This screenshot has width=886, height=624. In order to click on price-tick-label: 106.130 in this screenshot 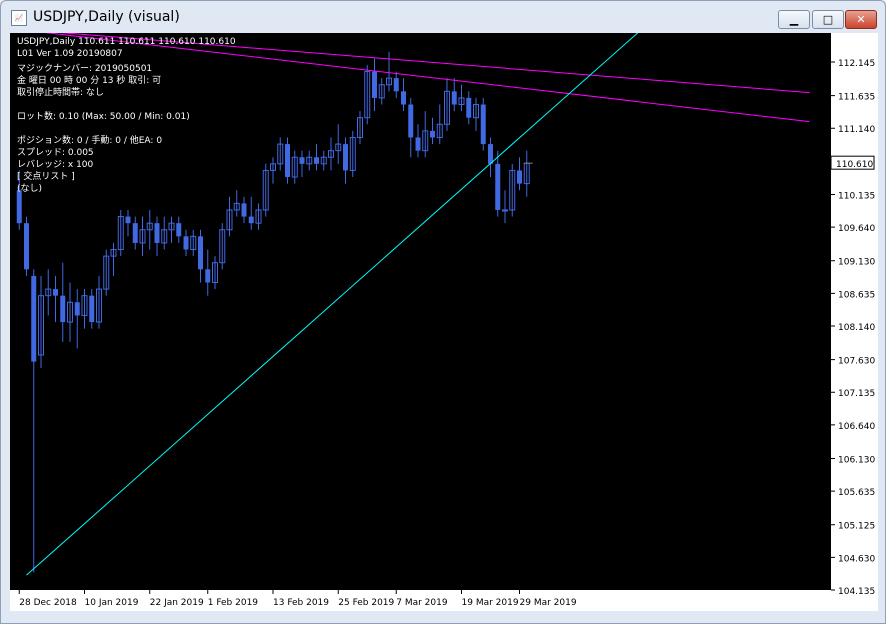, I will do `click(856, 460)`.